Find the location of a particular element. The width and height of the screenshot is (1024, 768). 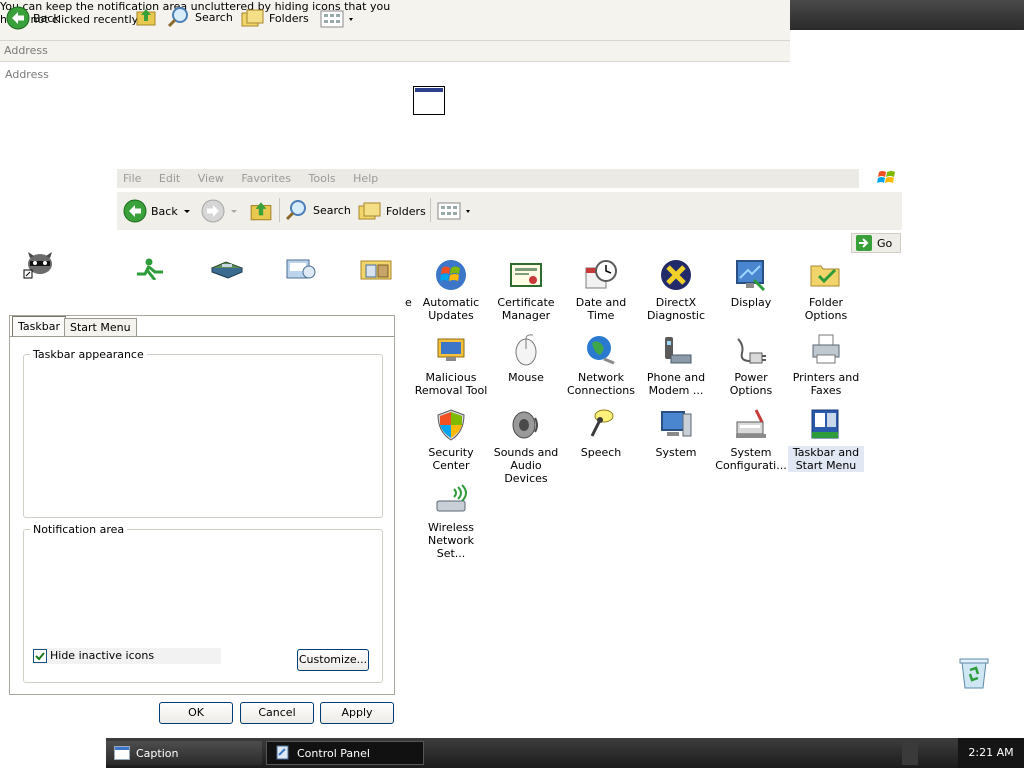

clock-icon is located at coordinates (601, 274).